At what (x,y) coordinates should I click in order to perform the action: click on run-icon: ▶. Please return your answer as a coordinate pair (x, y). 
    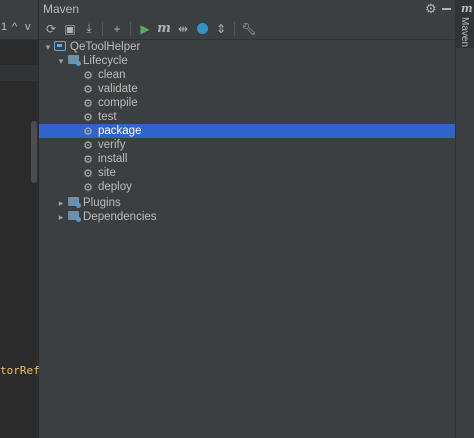
    Looking at the image, I should click on (145, 29).